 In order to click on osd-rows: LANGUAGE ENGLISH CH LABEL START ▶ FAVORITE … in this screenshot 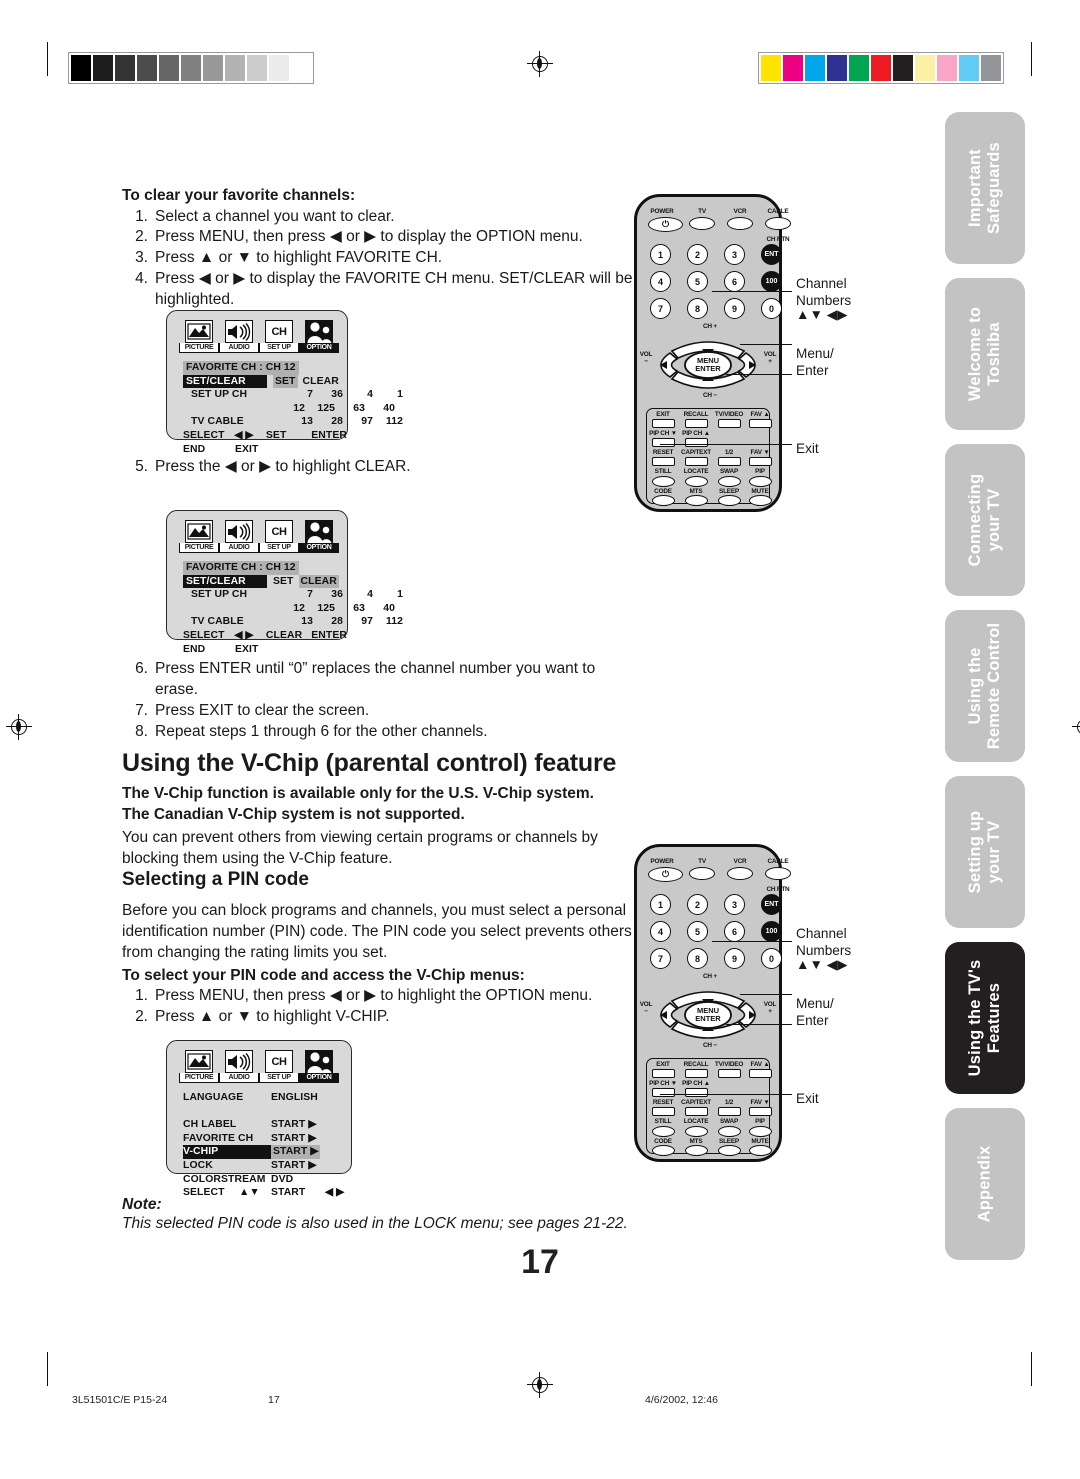, I will do `click(267, 1145)`.